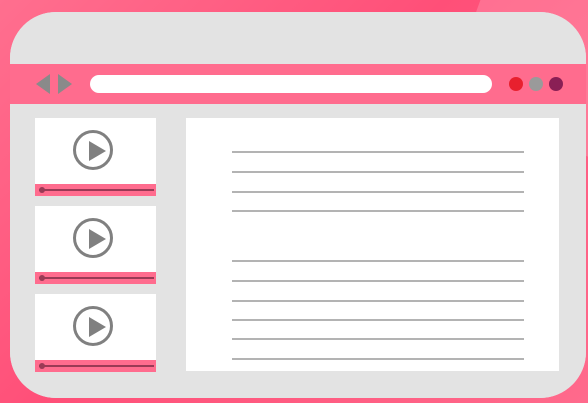  I want to click on browser-toolbar, so click(298, 84).